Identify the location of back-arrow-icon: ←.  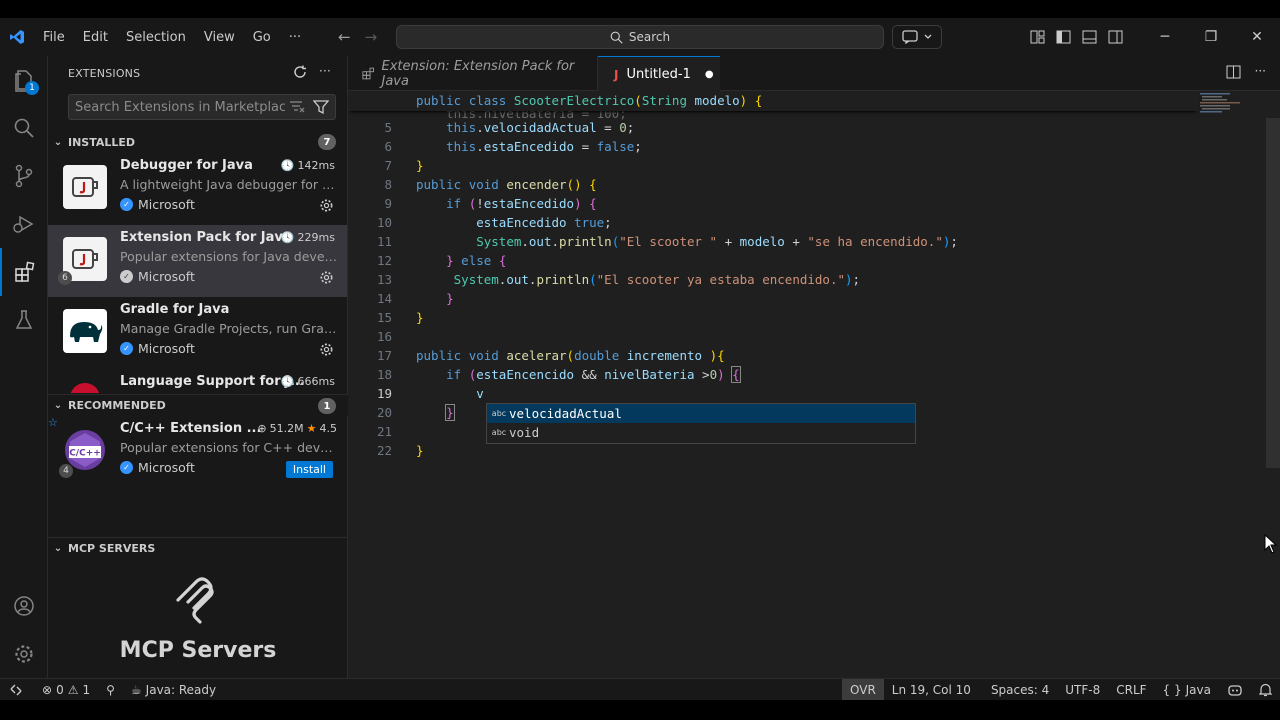
(344, 37).